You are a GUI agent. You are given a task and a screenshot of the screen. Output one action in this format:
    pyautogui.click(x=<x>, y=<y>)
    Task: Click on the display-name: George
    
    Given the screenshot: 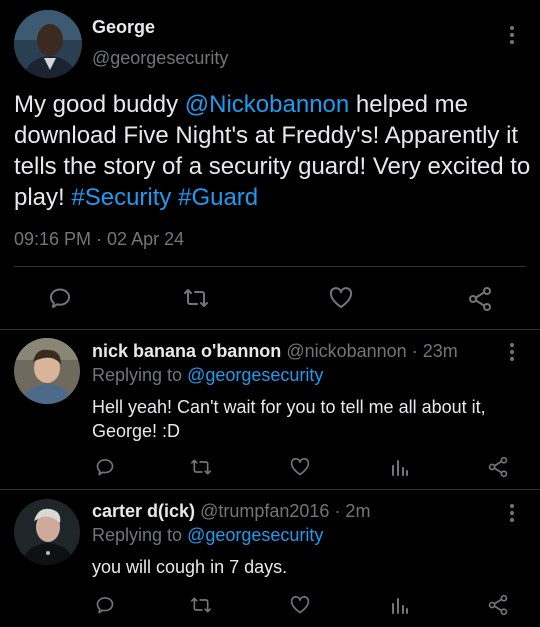 What is the action you would take?
    pyautogui.click(x=123, y=27)
    